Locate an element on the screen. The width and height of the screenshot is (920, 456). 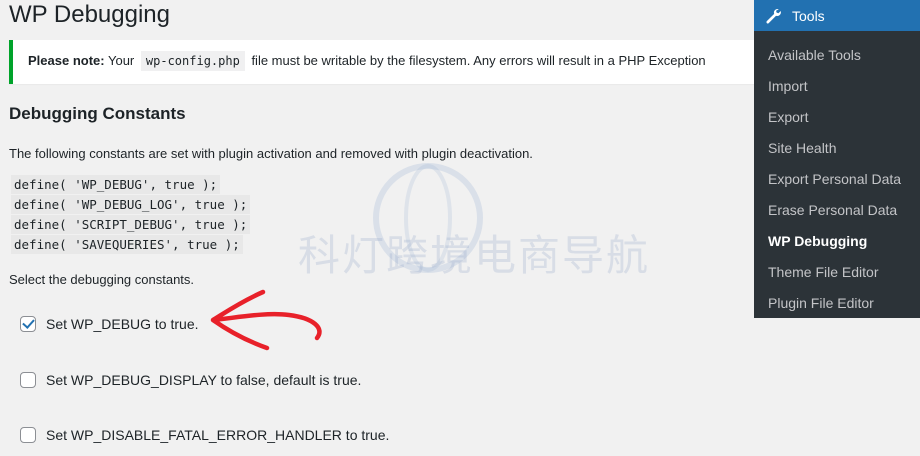
menu-item-theme-file-editor: Theme File Editor is located at coordinates (837, 272).